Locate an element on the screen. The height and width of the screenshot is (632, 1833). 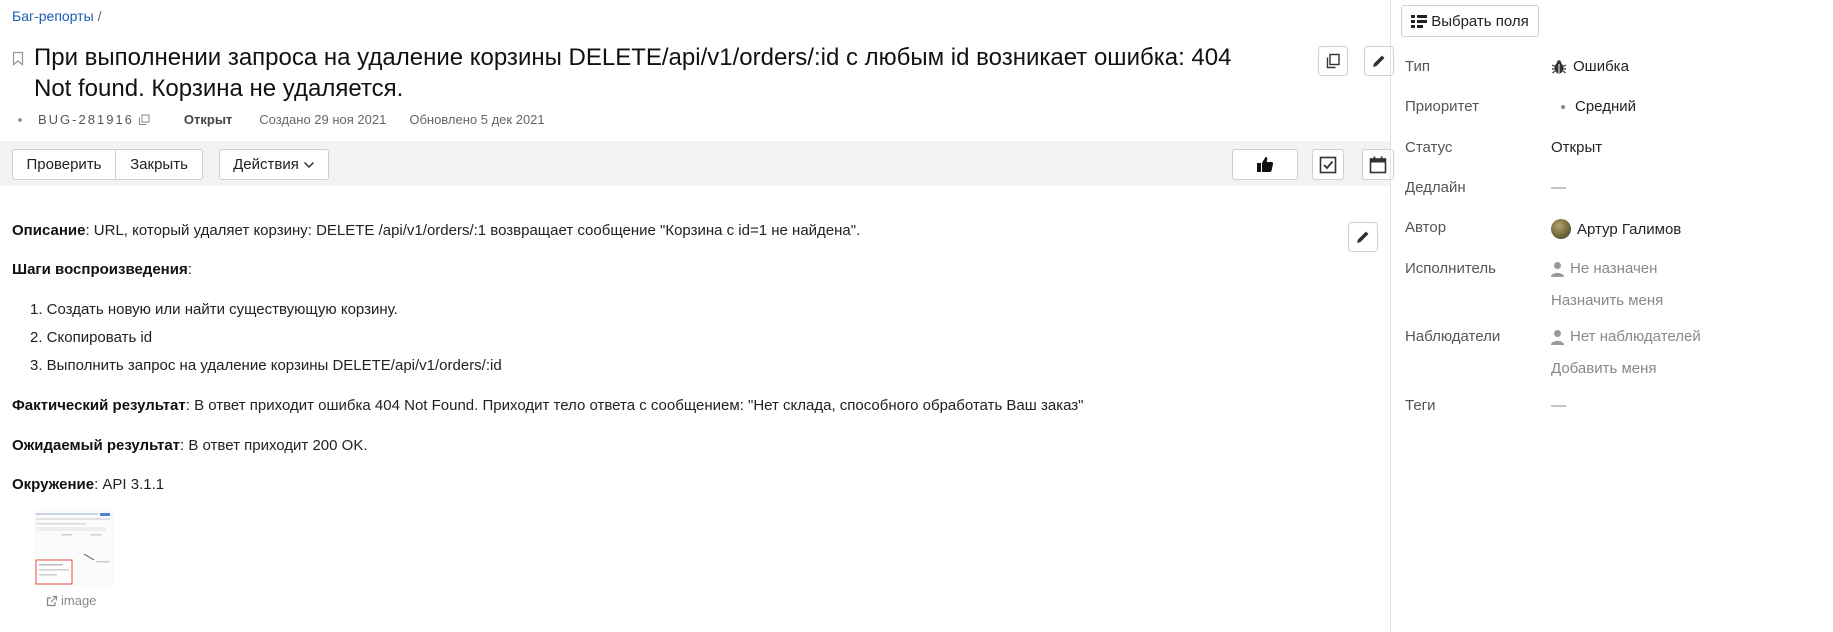
issue-status: Открыт is located at coordinates (208, 119).